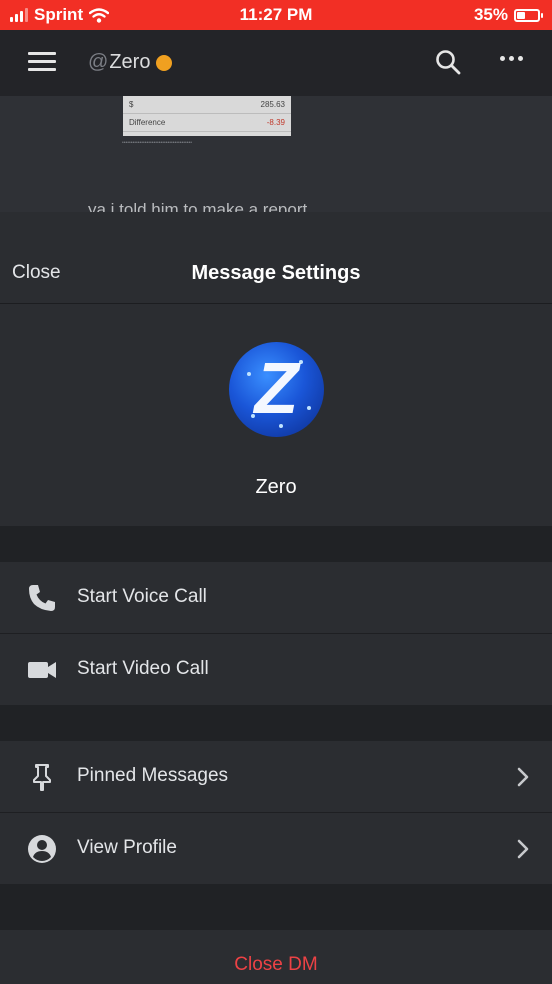 The image size is (552, 984). I want to click on channel-prefix: @, so click(98, 62).